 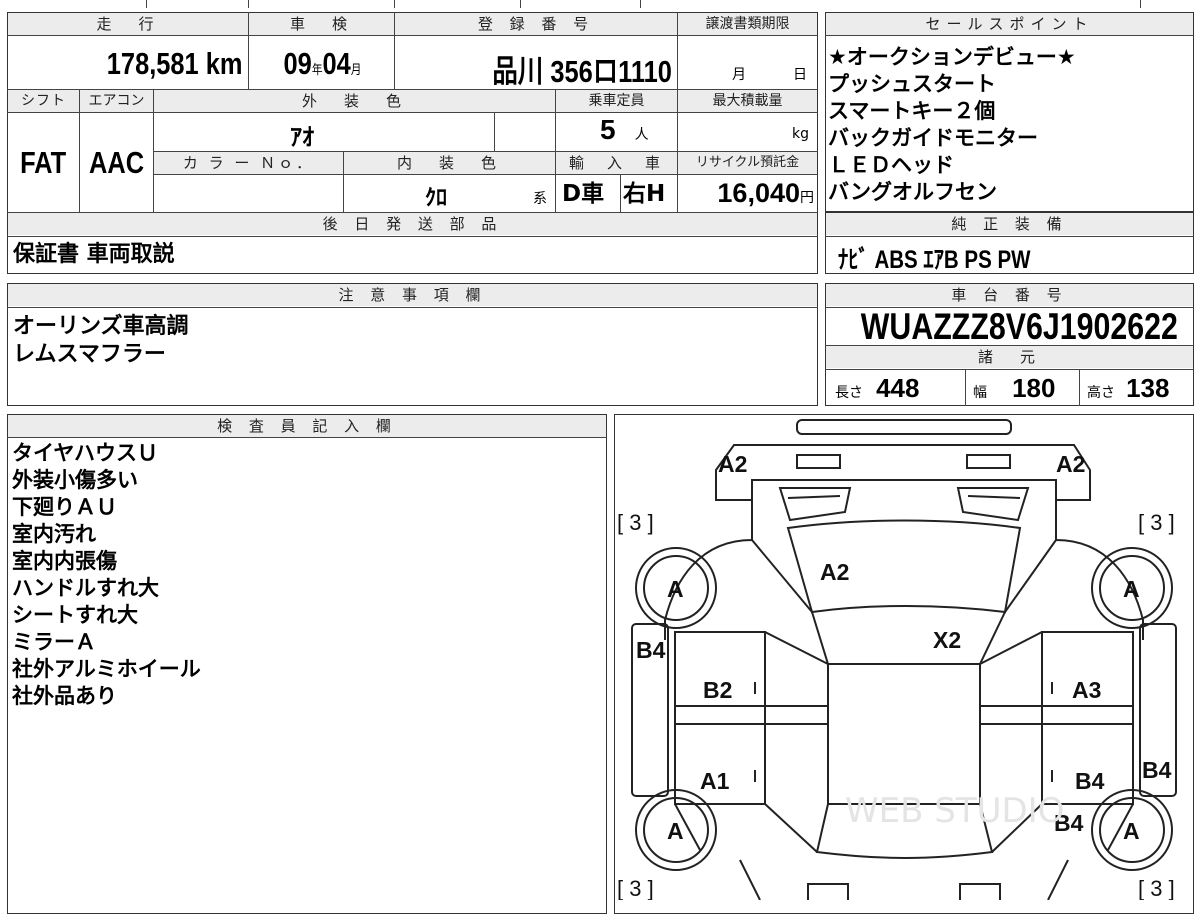 I want to click on list-item: 社外品あり, so click(x=64, y=696).